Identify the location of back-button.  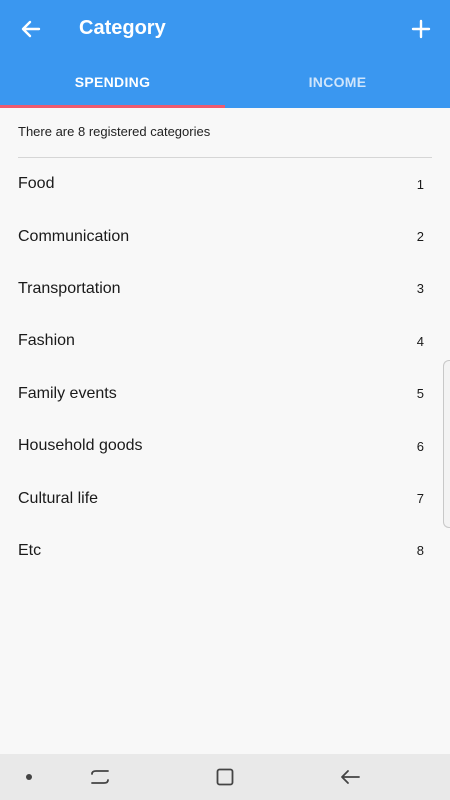
(31, 29).